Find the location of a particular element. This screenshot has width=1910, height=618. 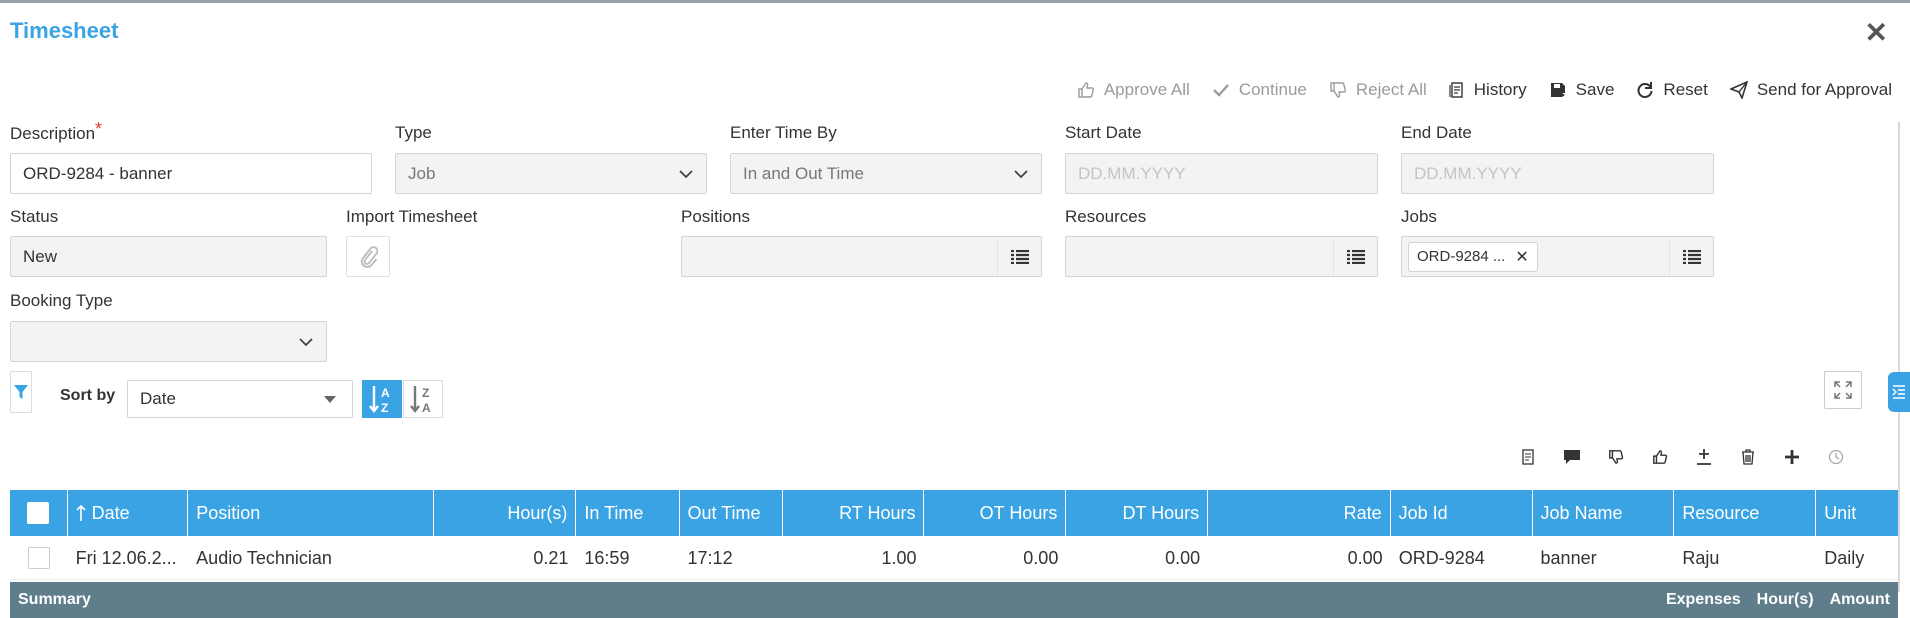

summary-expenses: Expenses is located at coordinates (1703, 599).